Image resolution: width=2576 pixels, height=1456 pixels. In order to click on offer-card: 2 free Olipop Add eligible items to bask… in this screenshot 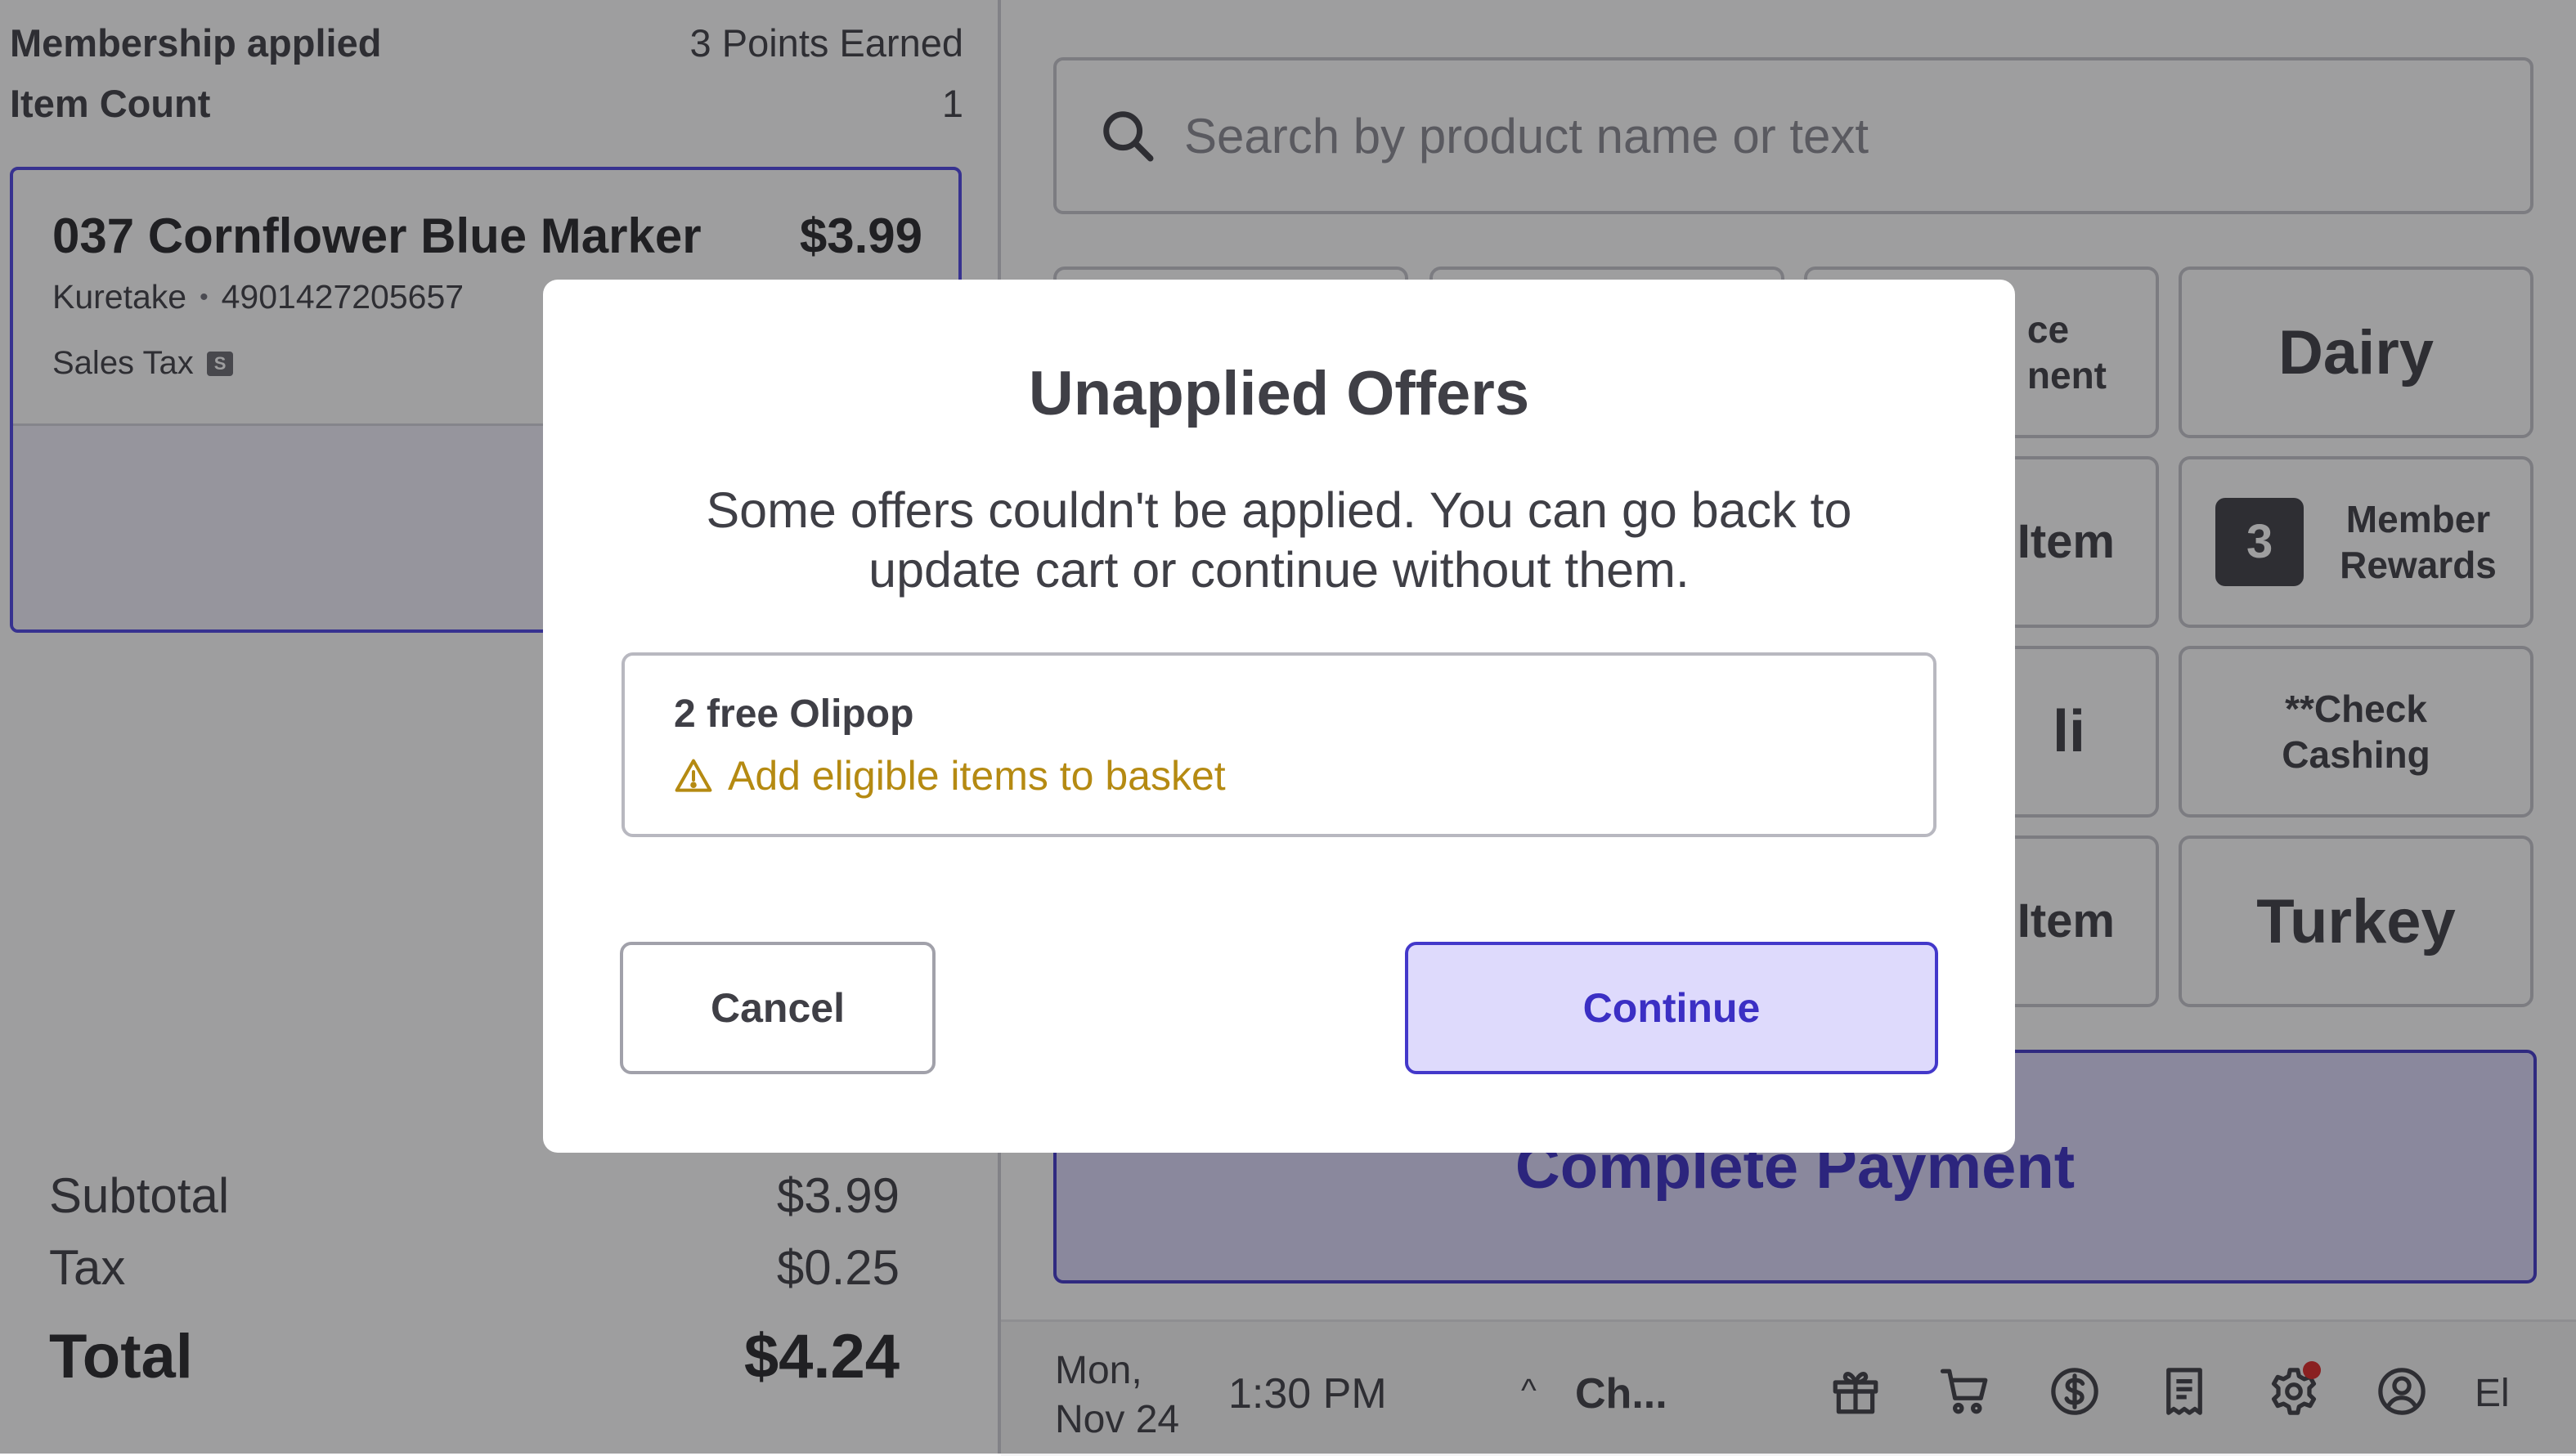, I will do `click(1279, 744)`.